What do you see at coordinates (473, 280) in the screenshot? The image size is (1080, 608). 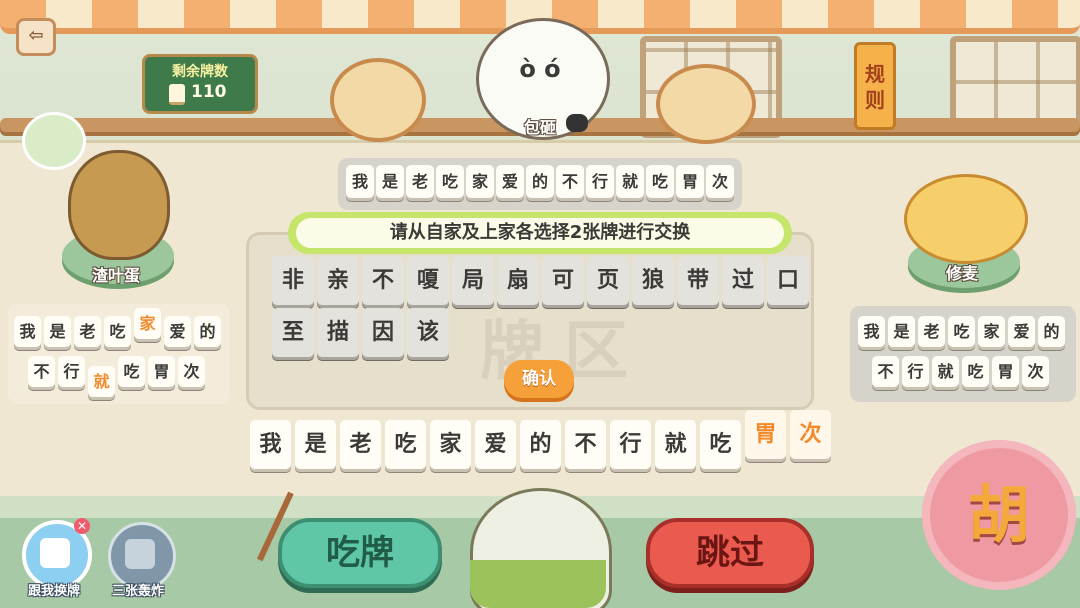 I see `pool-tile: 局` at bounding box center [473, 280].